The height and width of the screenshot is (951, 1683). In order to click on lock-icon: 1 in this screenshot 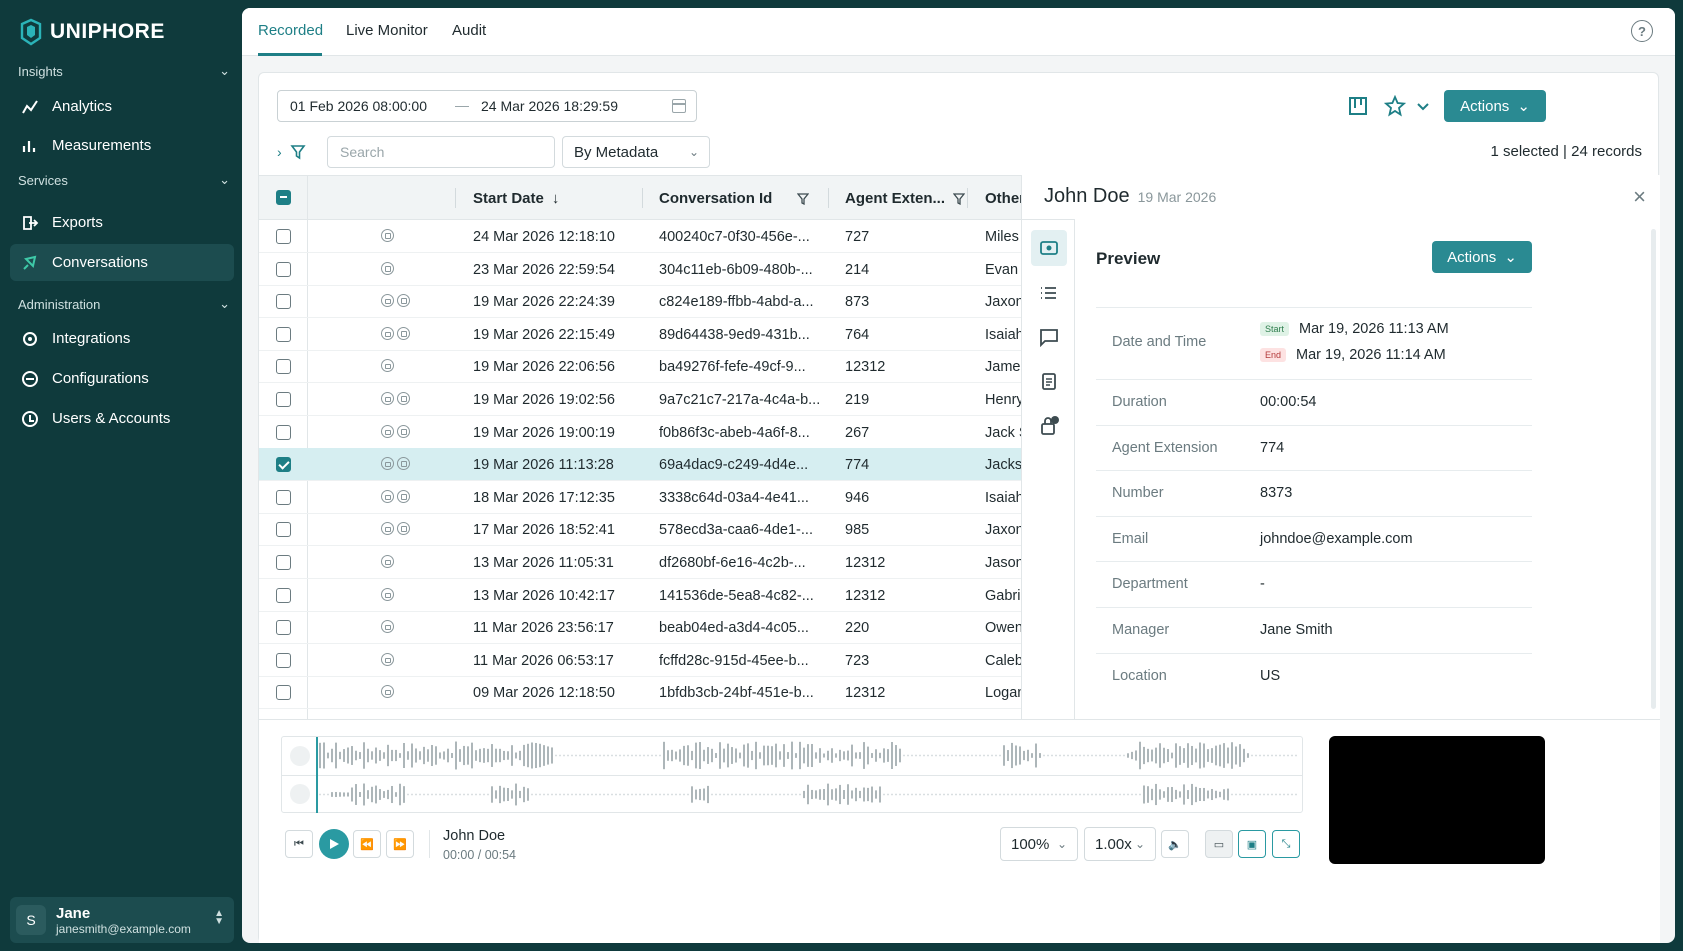, I will do `click(1049, 426)`.